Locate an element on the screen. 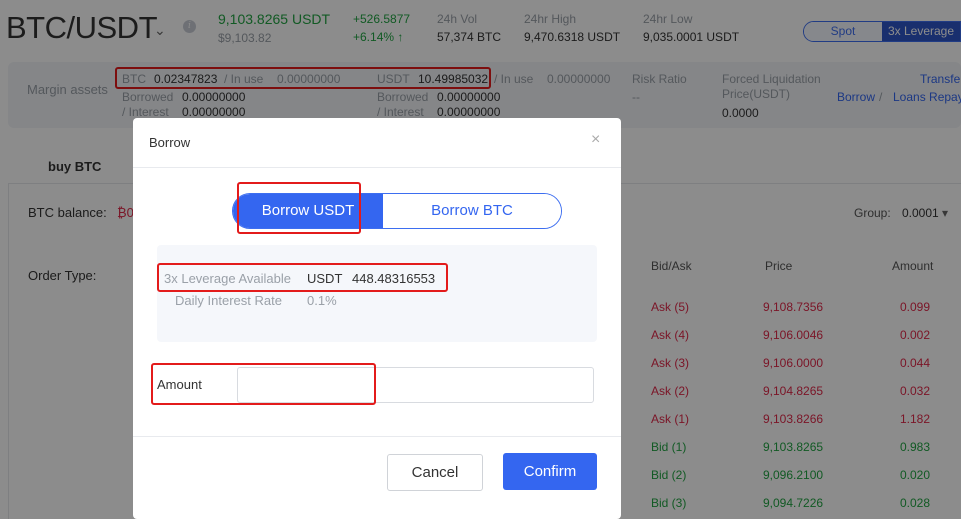 Image resolution: width=961 pixels, height=519 pixels. highlight-leverage-available is located at coordinates (302, 277).